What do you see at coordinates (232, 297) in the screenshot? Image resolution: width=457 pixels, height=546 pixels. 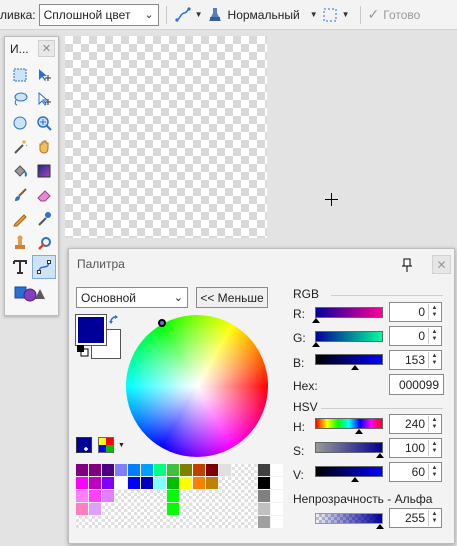 I see `less-button: << Меньше` at bounding box center [232, 297].